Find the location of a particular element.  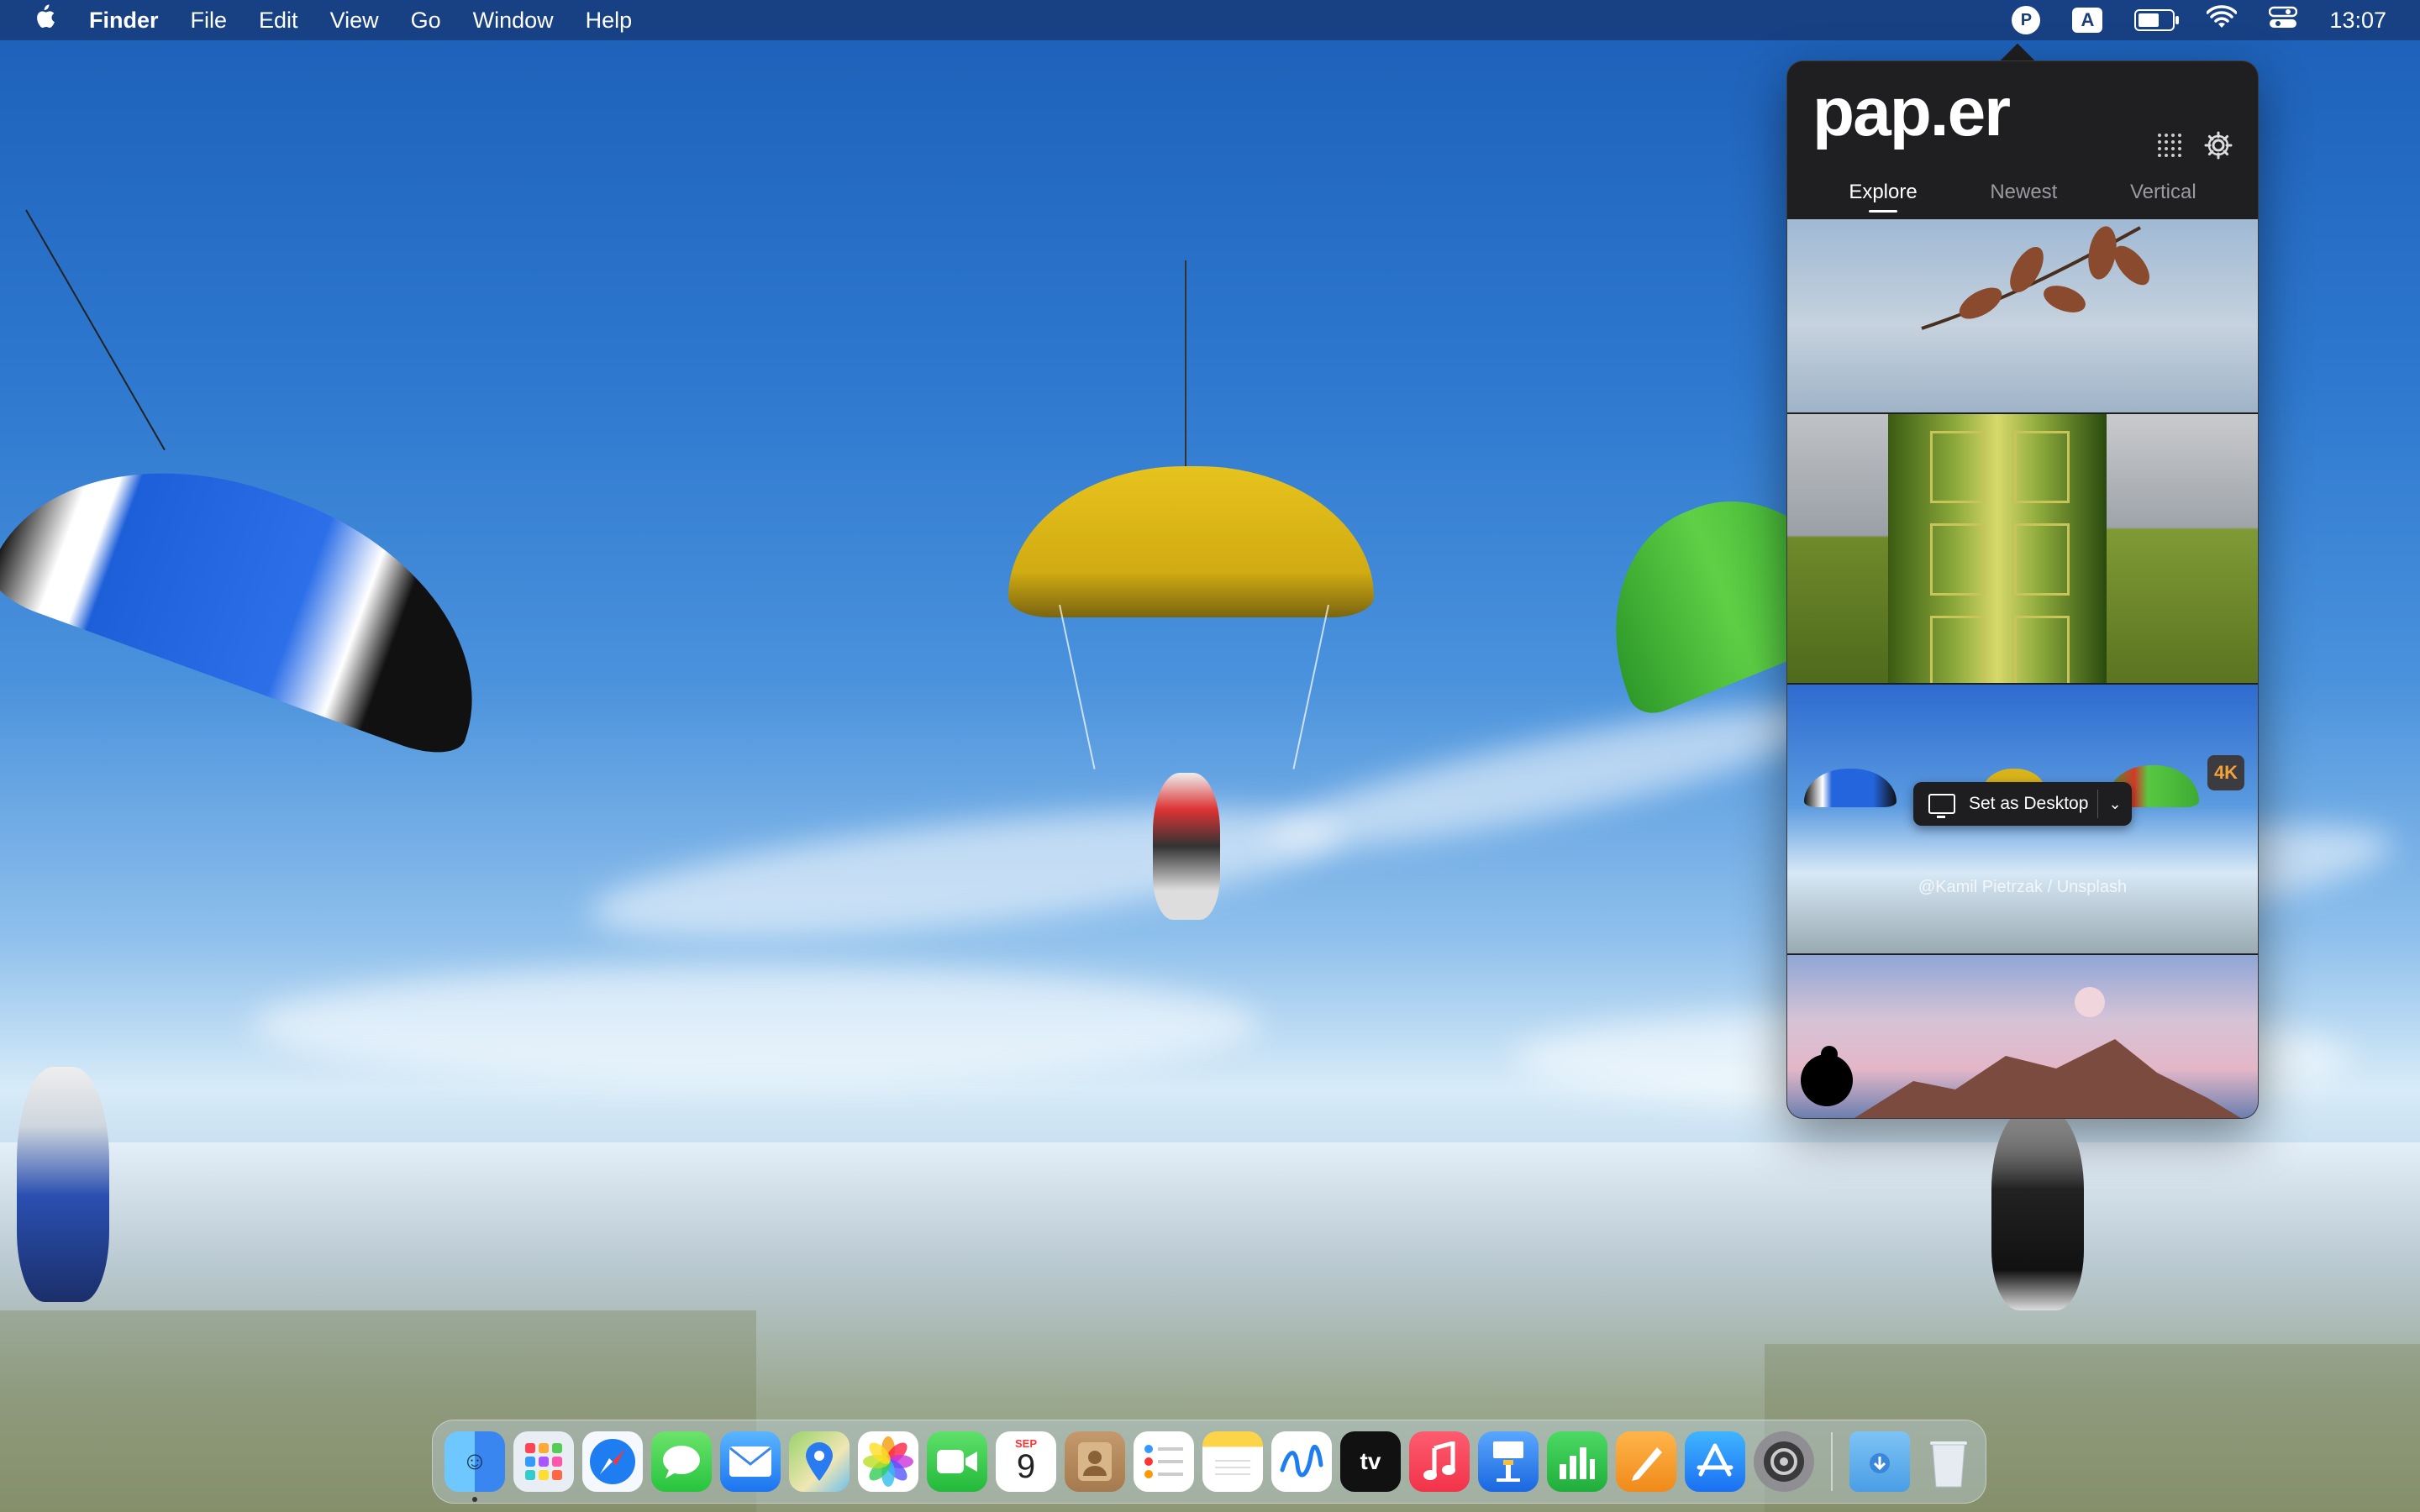

dock-tv: tv is located at coordinates (1371, 1461).